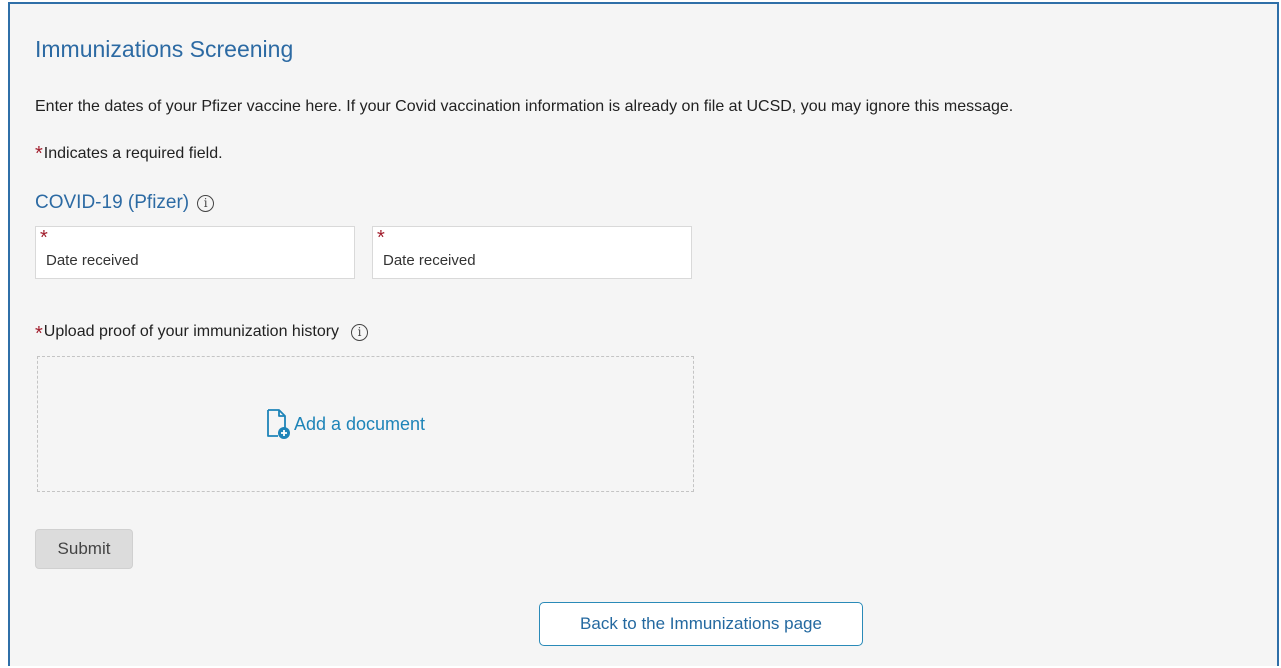  I want to click on vaccine-section-header: COVID-19 (Pfizer) i, so click(125, 203).